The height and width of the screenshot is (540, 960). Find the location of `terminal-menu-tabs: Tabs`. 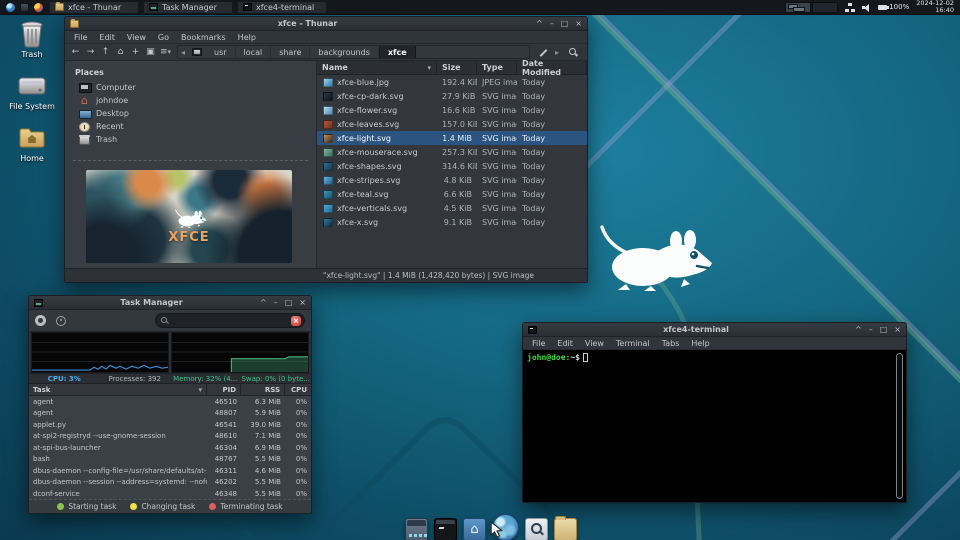

terminal-menu-tabs: Tabs is located at coordinates (671, 343).